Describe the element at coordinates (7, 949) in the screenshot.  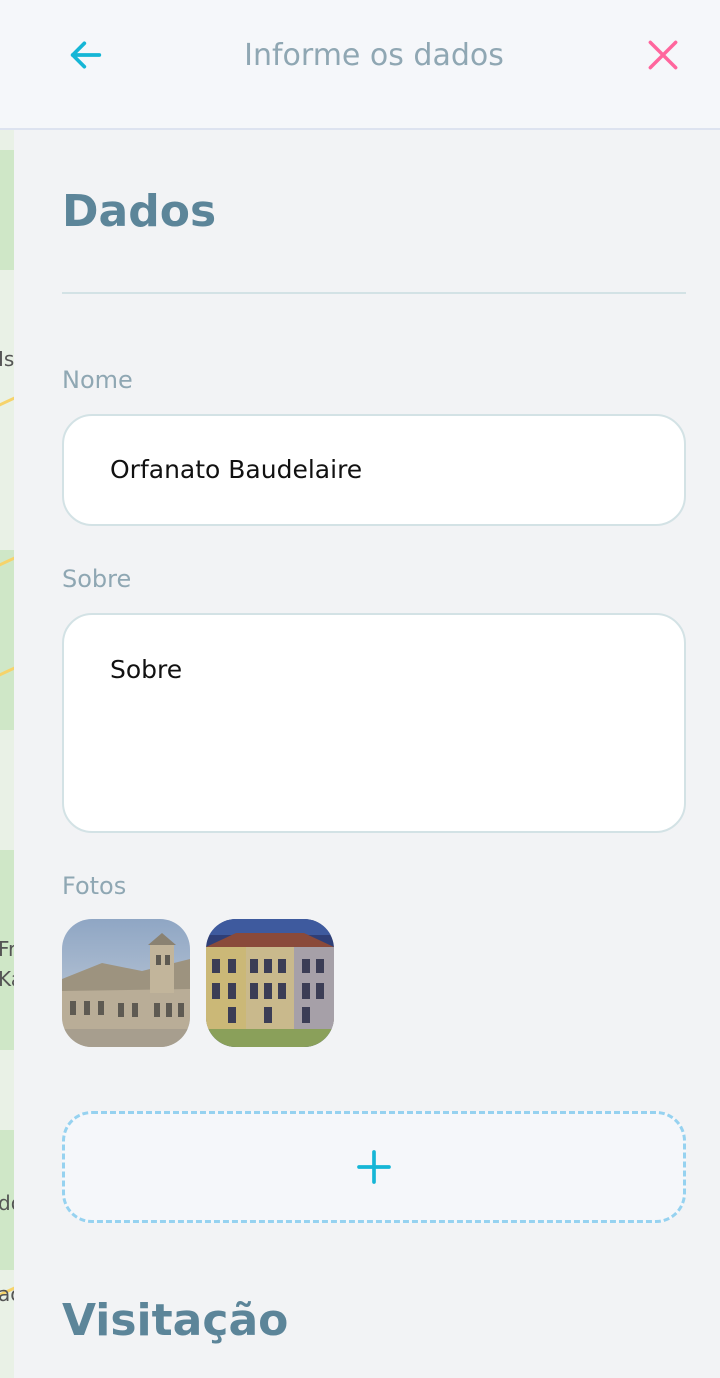
I see `map-label: Fr` at that location.